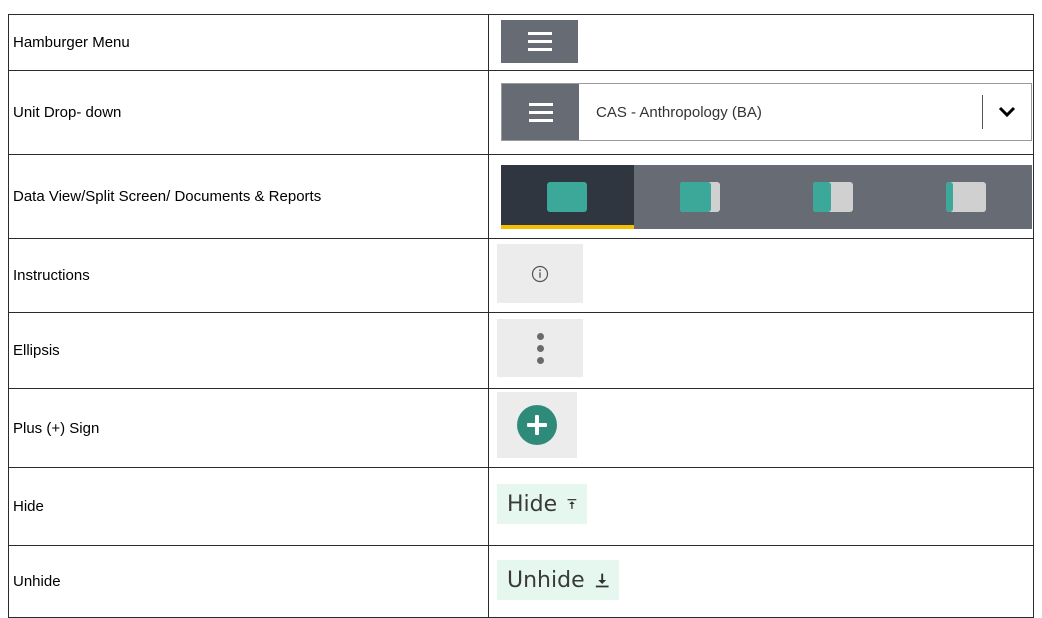  I want to click on unit-dropdown-value: CAS - Anthropology (BA), so click(679, 112).